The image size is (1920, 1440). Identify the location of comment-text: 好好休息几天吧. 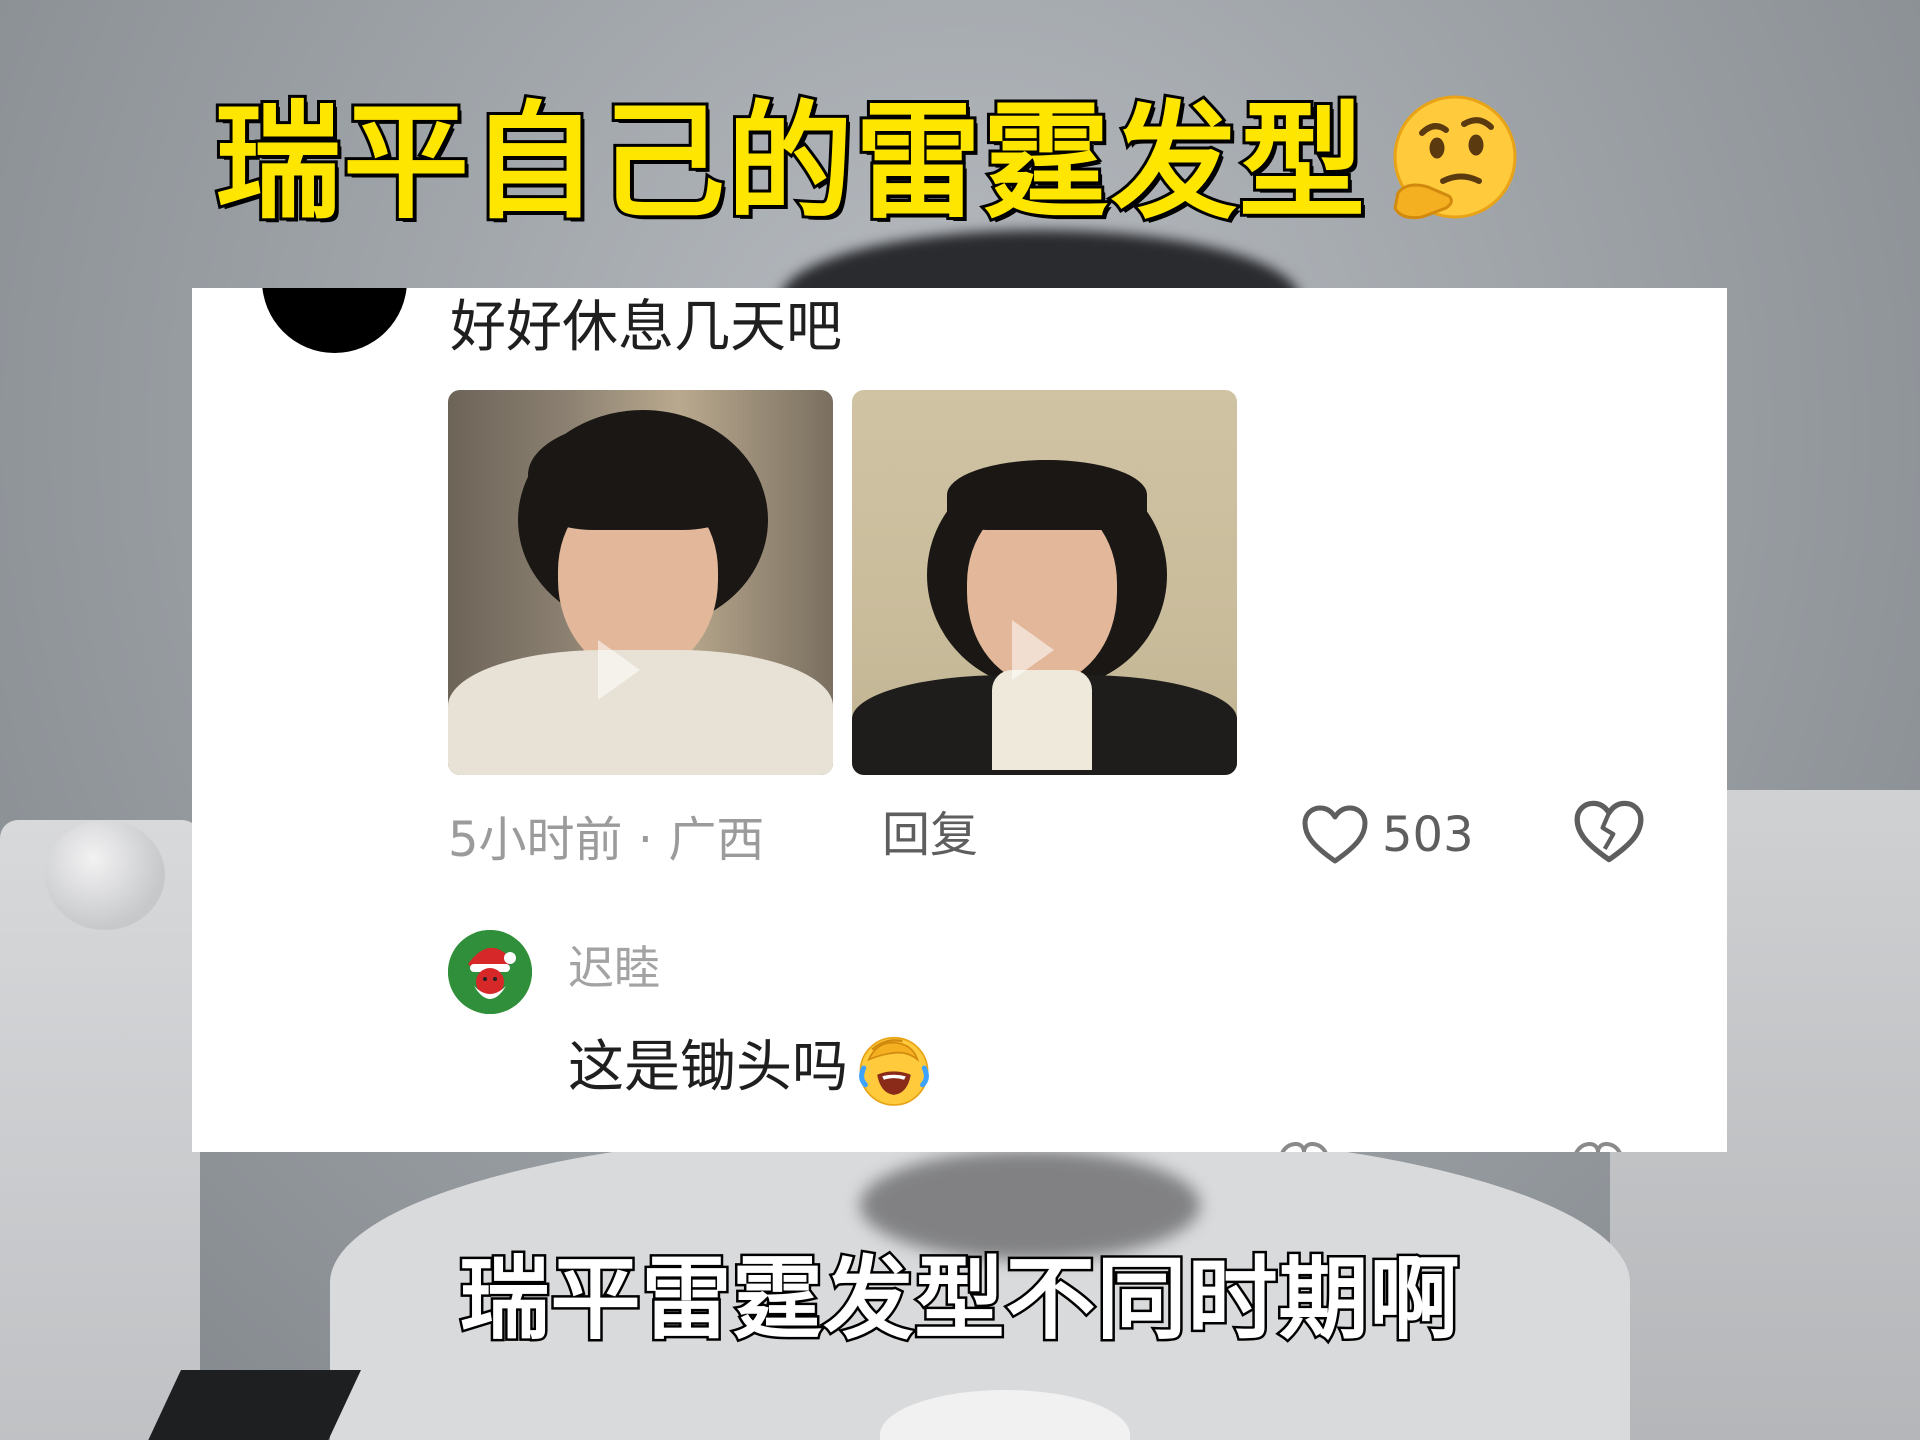
(646, 327).